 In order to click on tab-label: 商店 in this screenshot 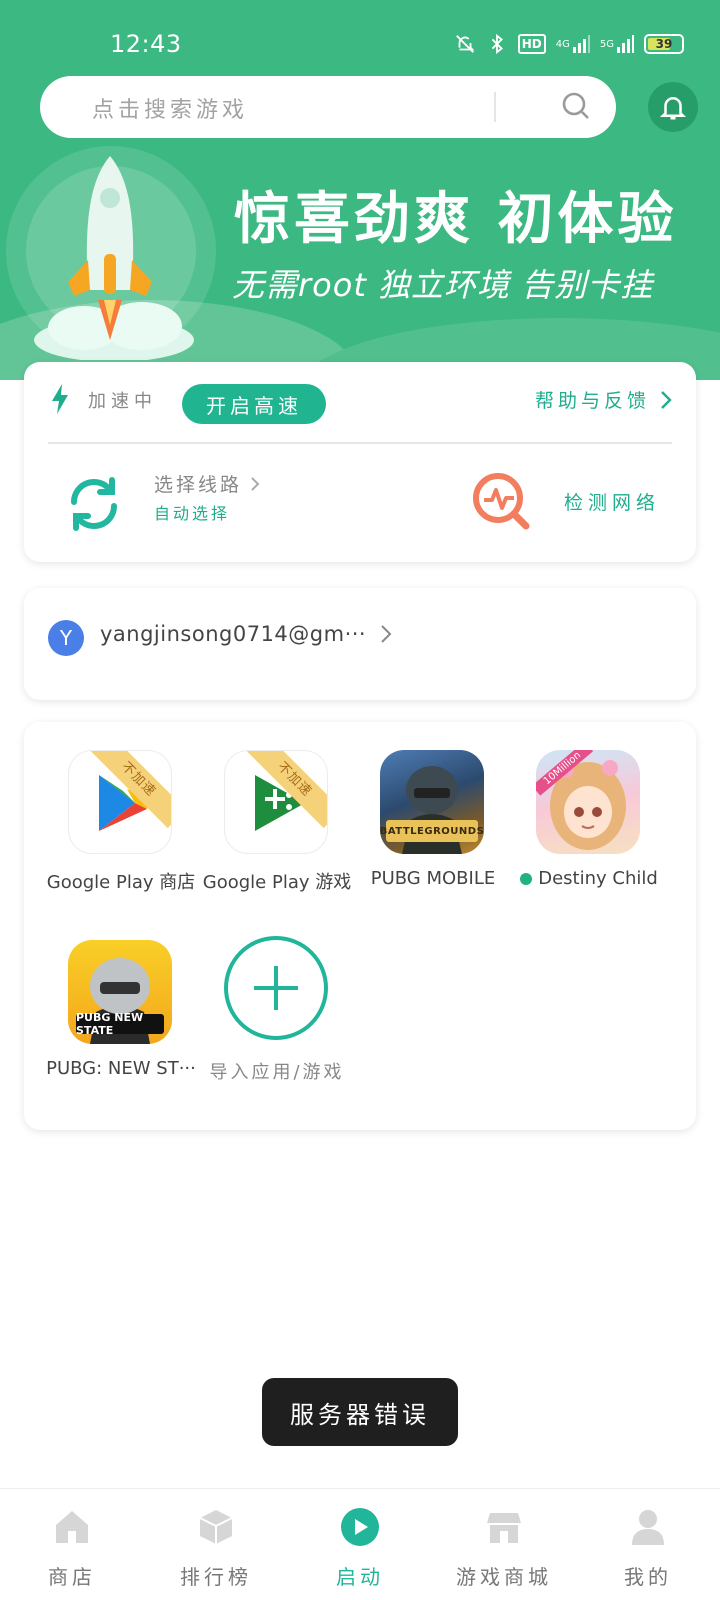, I will do `click(72, 1577)`.